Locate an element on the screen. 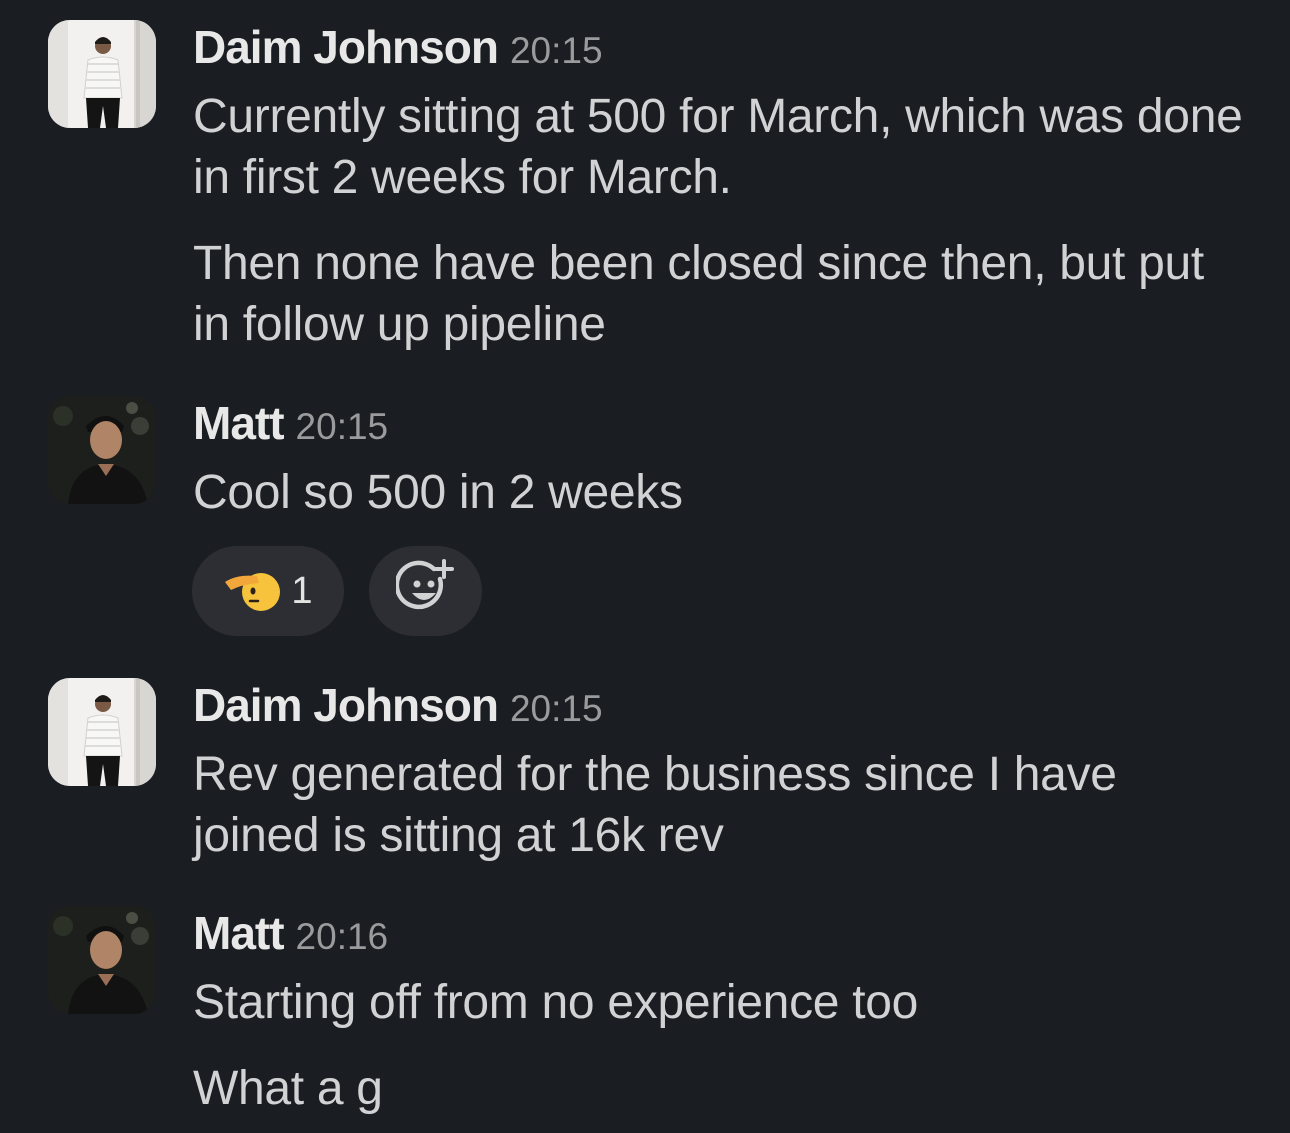 This screenshot has width=1290, height=1133. message-text: Starting off from no experience too is located at coordinates (556, 1002).